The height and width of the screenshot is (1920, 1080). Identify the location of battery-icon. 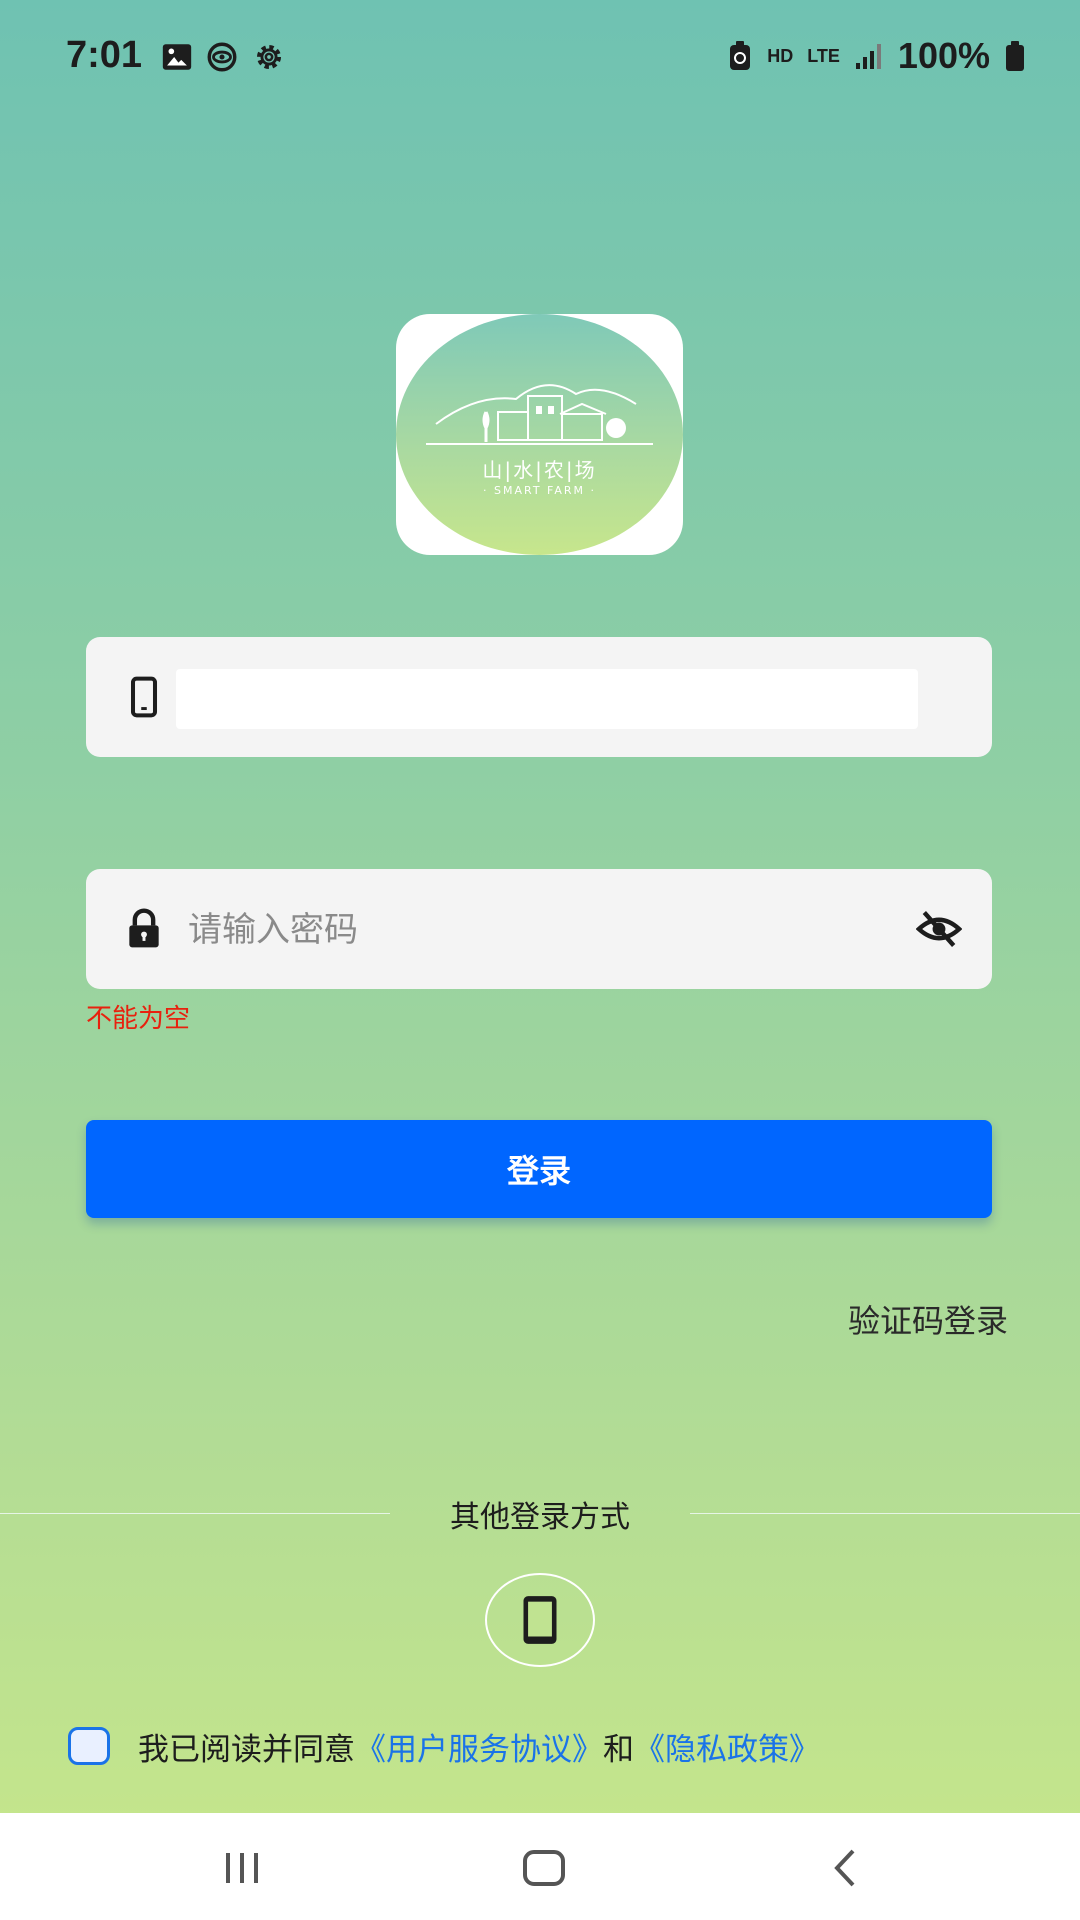
(1015, 56).